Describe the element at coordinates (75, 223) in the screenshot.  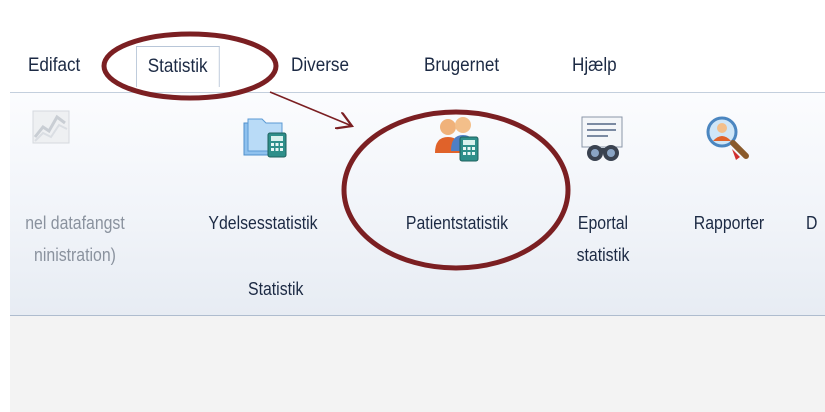
I see `button-label-line1: nel datafangst` at that location.